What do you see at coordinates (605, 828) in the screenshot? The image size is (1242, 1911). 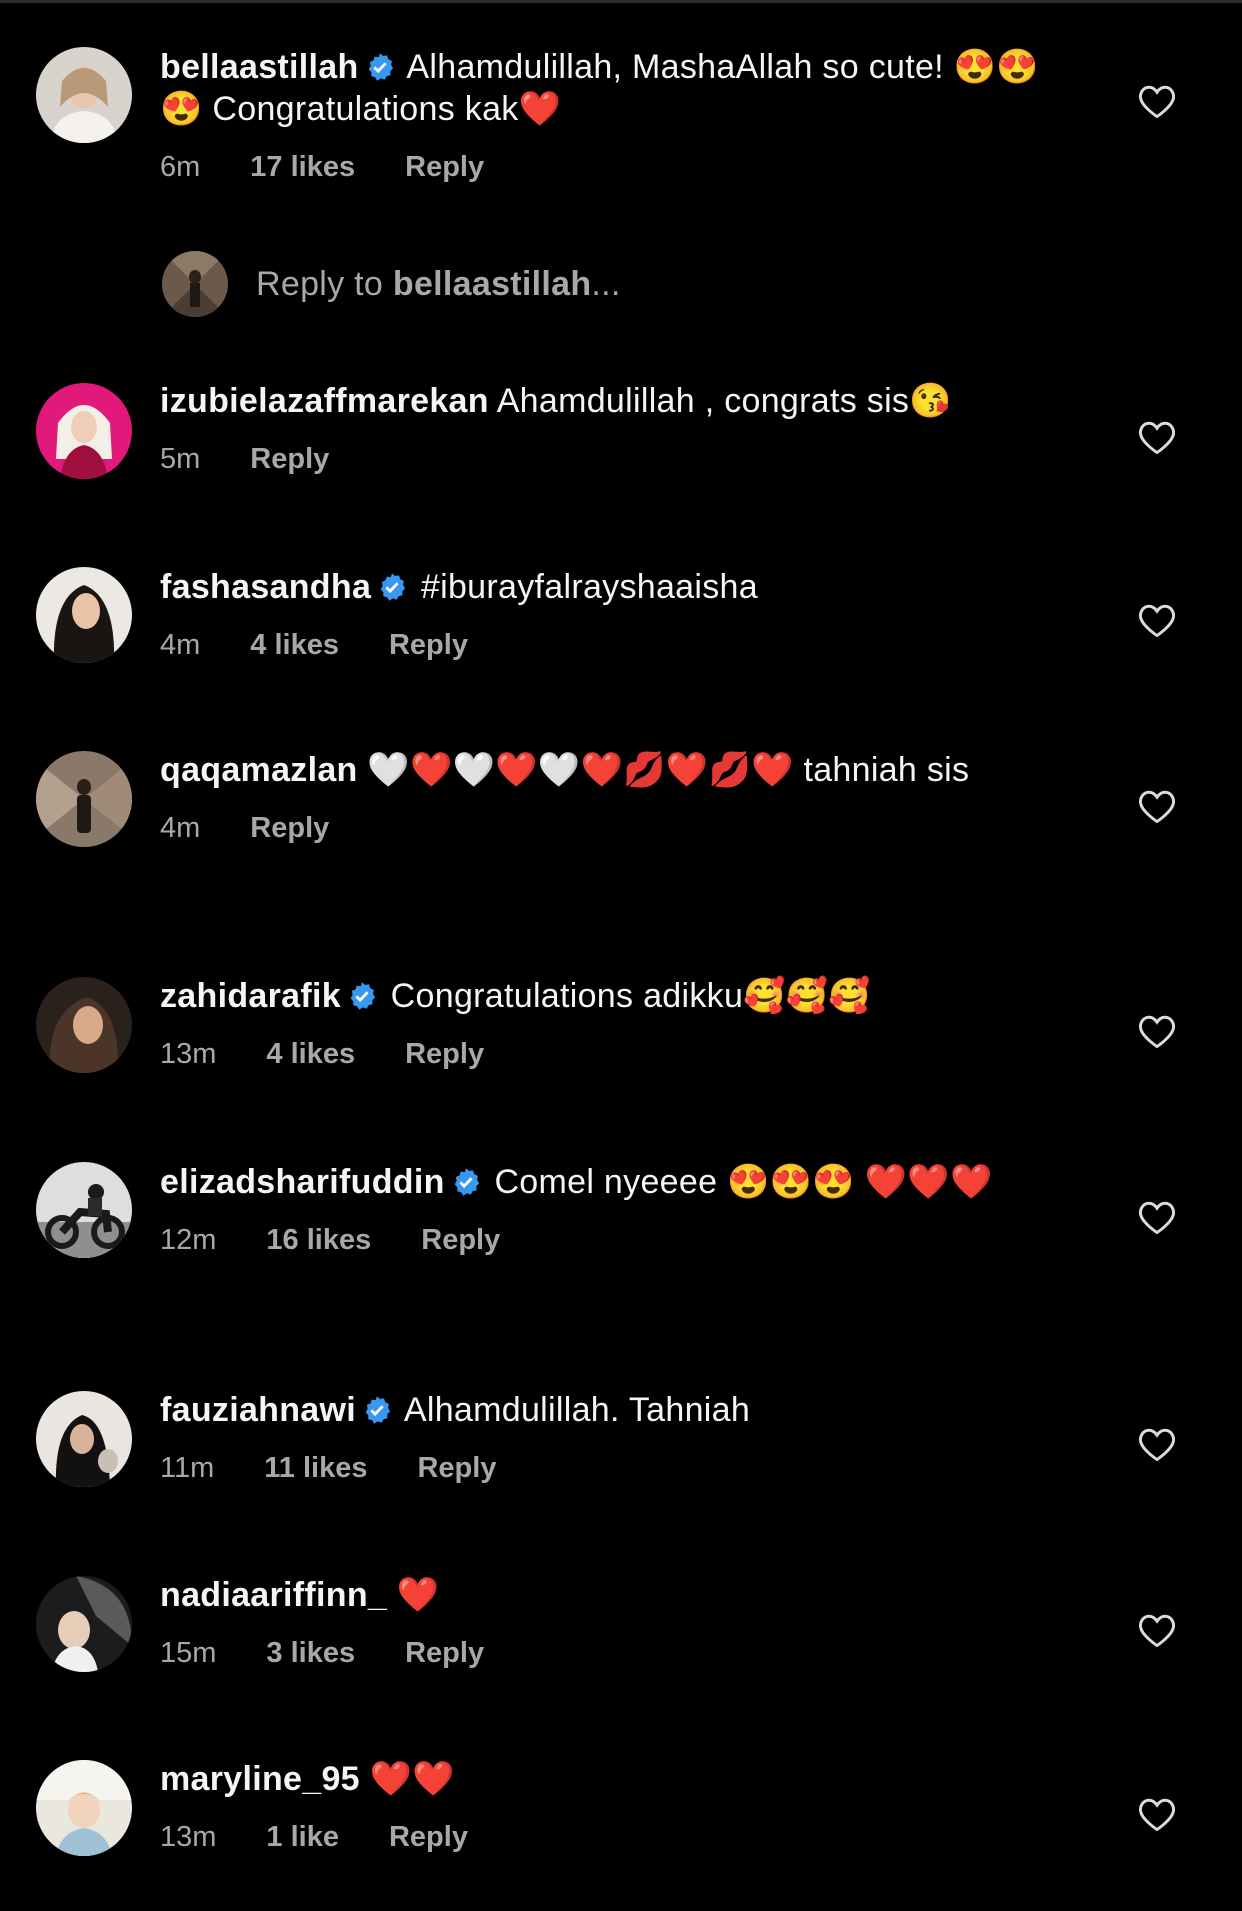 I see `comment-meta: 4m Reply` at bounding box center [605, 828].